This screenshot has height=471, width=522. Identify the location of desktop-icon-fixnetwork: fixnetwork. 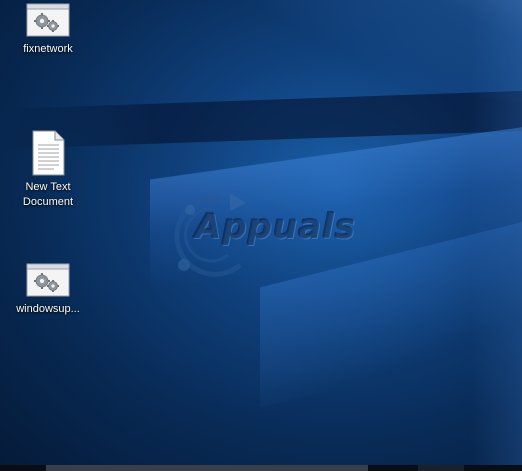
(48, 29).